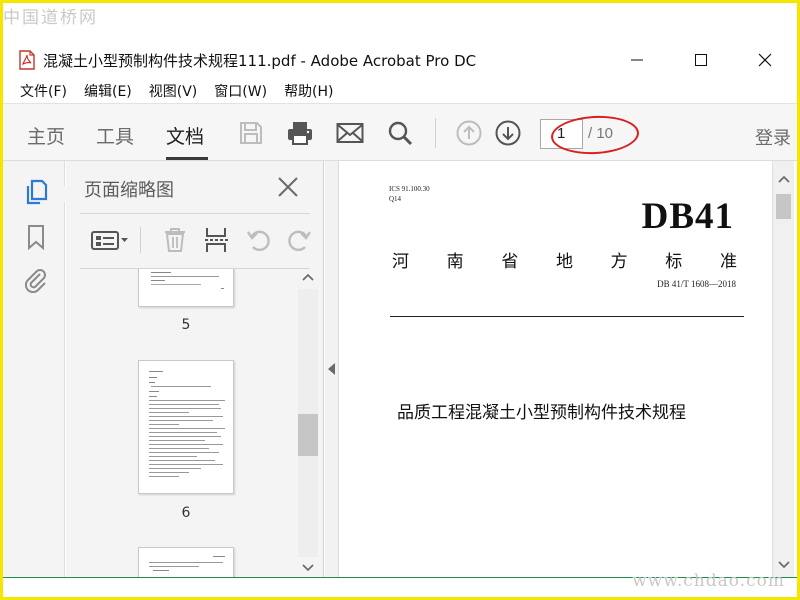  I want to click on doc-standard-number: DB 41/T 1608—2018, so click(696, 284).